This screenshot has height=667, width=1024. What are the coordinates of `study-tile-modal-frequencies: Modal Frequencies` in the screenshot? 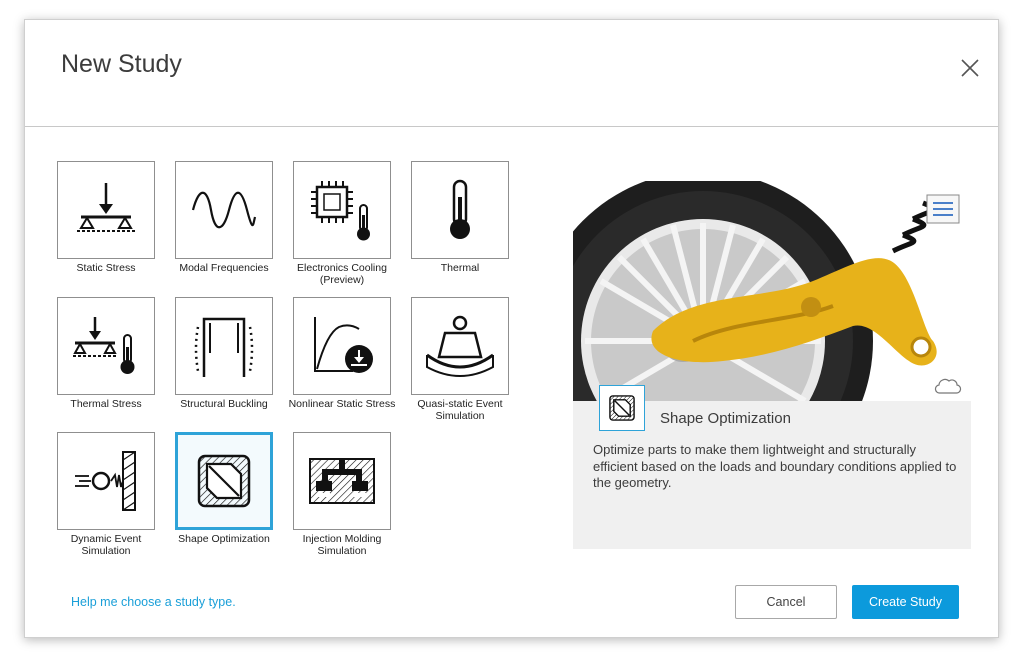 It's located at (224, 217).